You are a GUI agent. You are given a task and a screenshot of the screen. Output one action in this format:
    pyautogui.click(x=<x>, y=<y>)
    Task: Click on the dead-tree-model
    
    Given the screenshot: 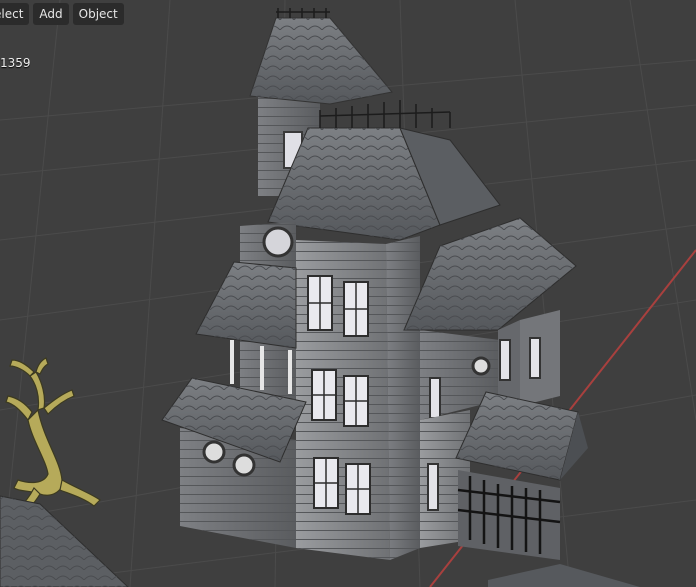 What is the action you would take?
    pyautogui.click(x=53, y=437)
    